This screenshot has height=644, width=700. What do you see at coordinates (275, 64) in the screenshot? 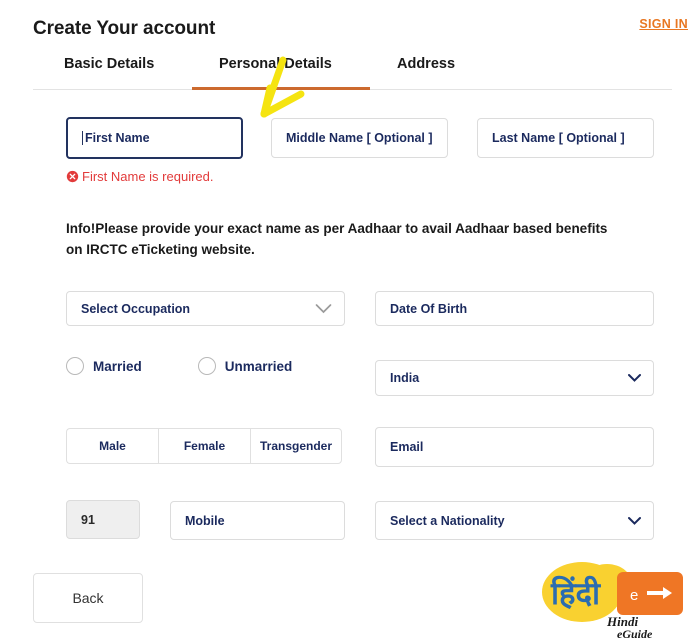
I see `tab-personal-details: Personal Details` at bounding box center [275, 64].